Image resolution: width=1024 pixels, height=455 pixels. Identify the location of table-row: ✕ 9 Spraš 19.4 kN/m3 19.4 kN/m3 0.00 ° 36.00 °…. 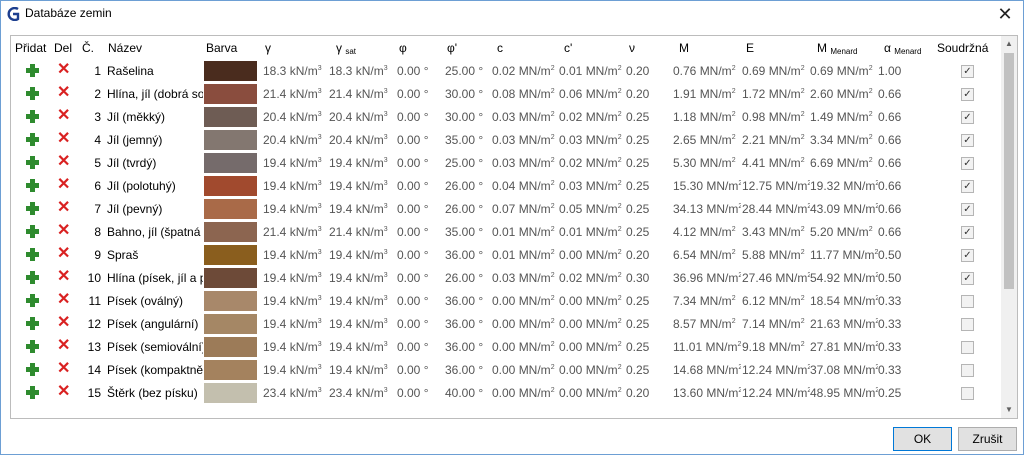
(506, 255).